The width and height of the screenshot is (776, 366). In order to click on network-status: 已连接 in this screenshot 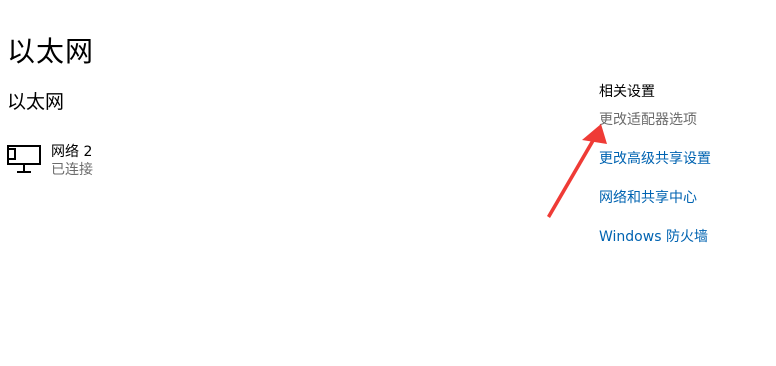, I will do `click(72, 170)`.